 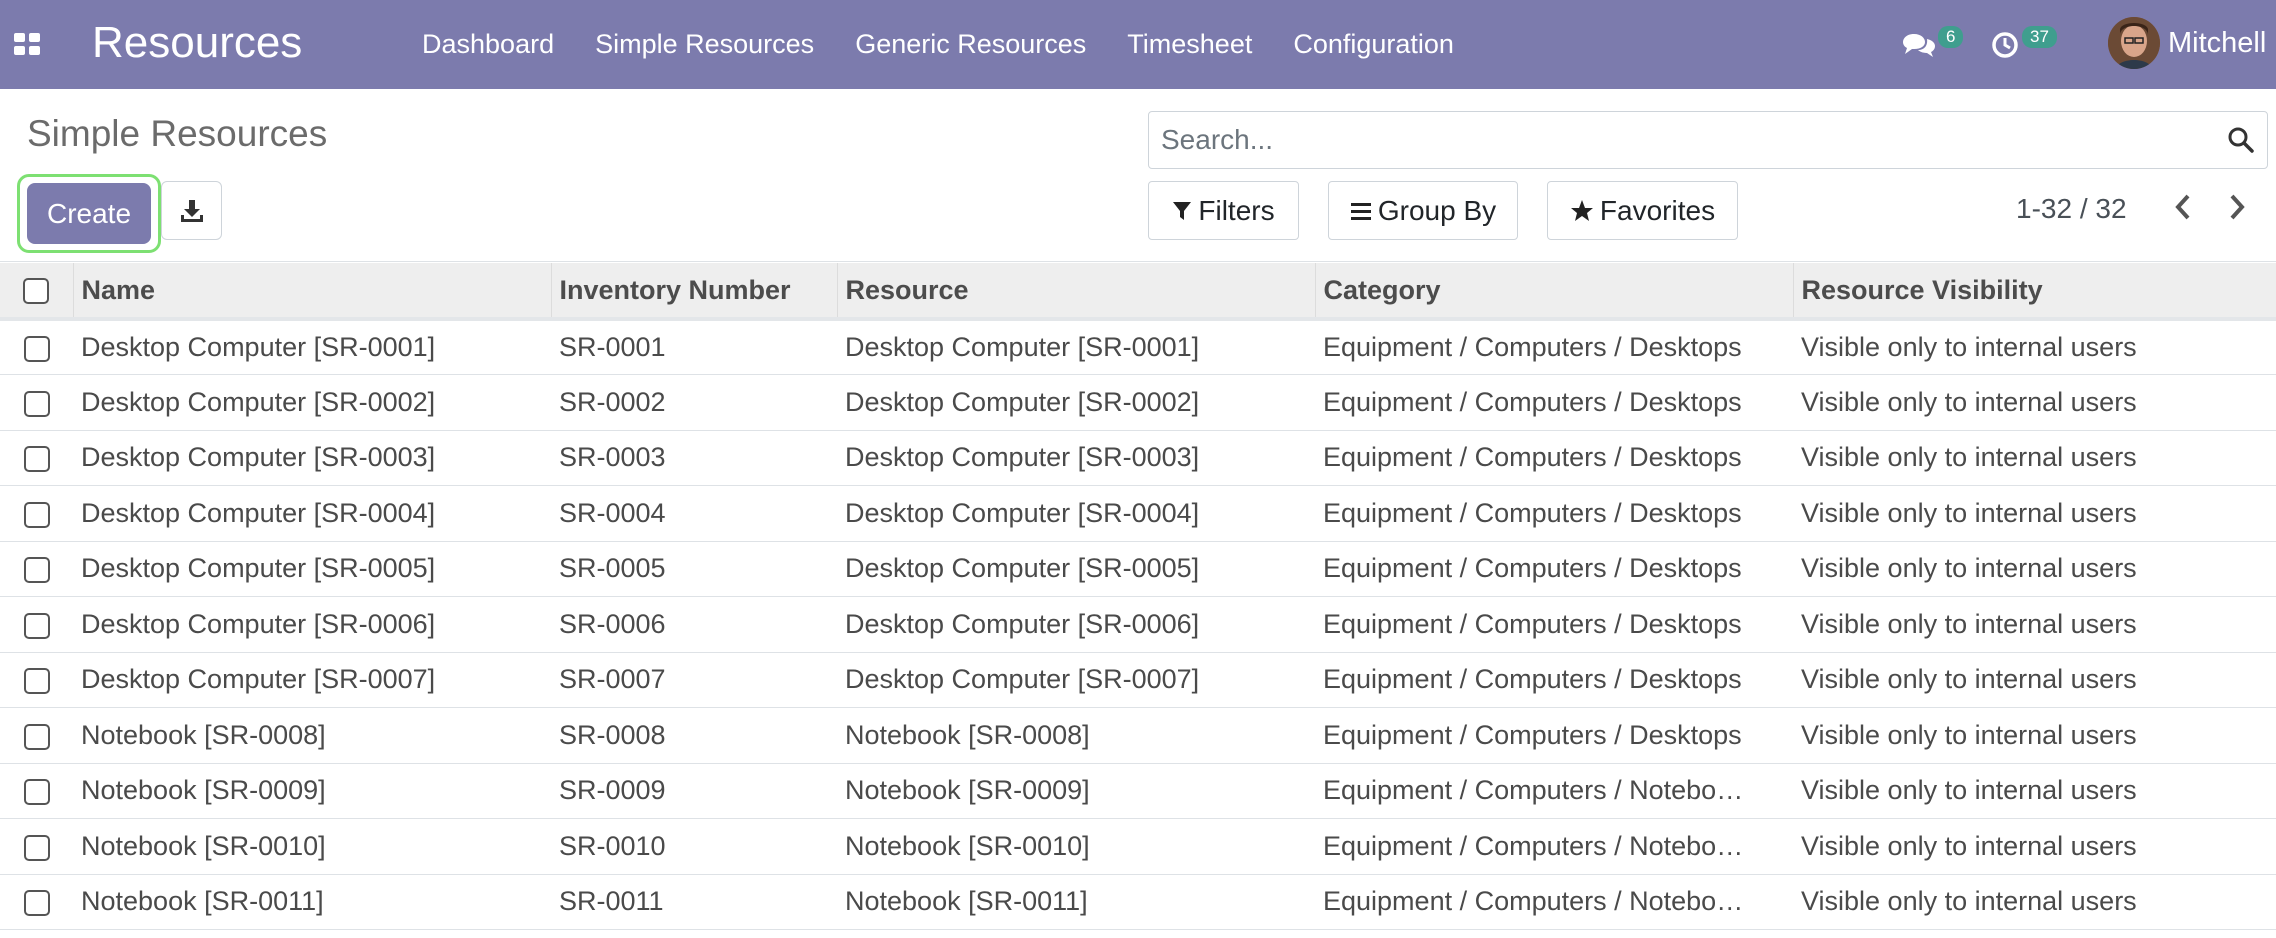 I want to click on resource-cell: Desktop Computer [SR-0006], so click(x=1022, y=623).